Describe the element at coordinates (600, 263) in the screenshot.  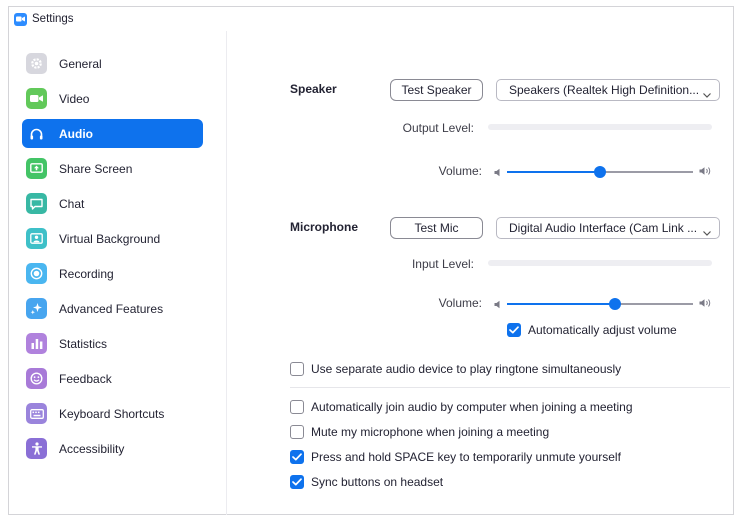
I see `input-level-meter` at that location.